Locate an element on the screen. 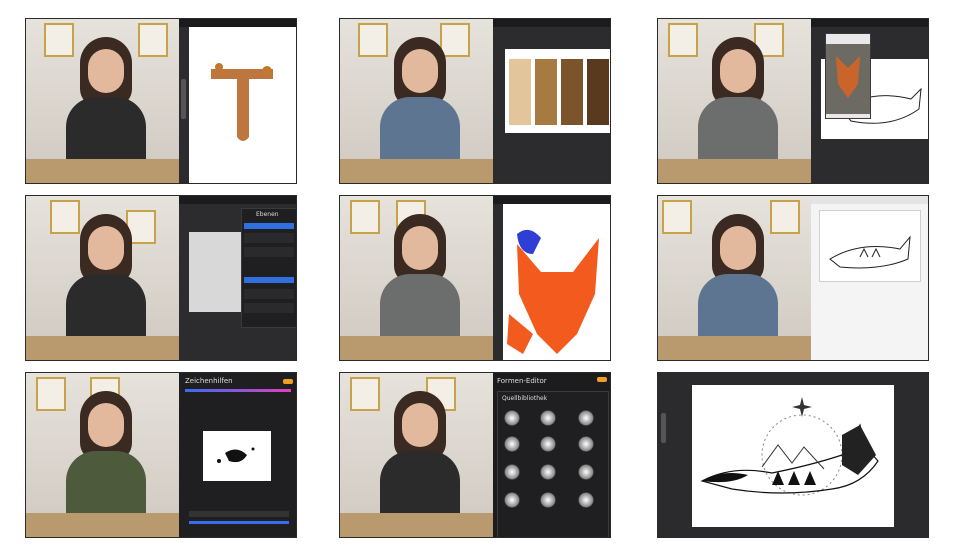 Image resolution: width=980 pixels, height=552 pixels. source-library-title: Quellbibliothek is located at coordinates (525, 398).